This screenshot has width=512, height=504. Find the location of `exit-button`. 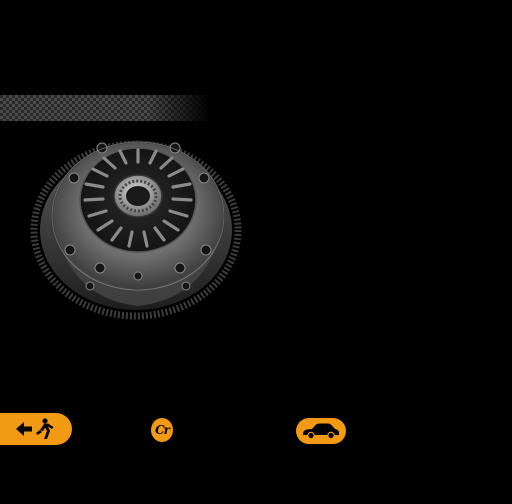

exit-button is located at coordinates (36, 429).